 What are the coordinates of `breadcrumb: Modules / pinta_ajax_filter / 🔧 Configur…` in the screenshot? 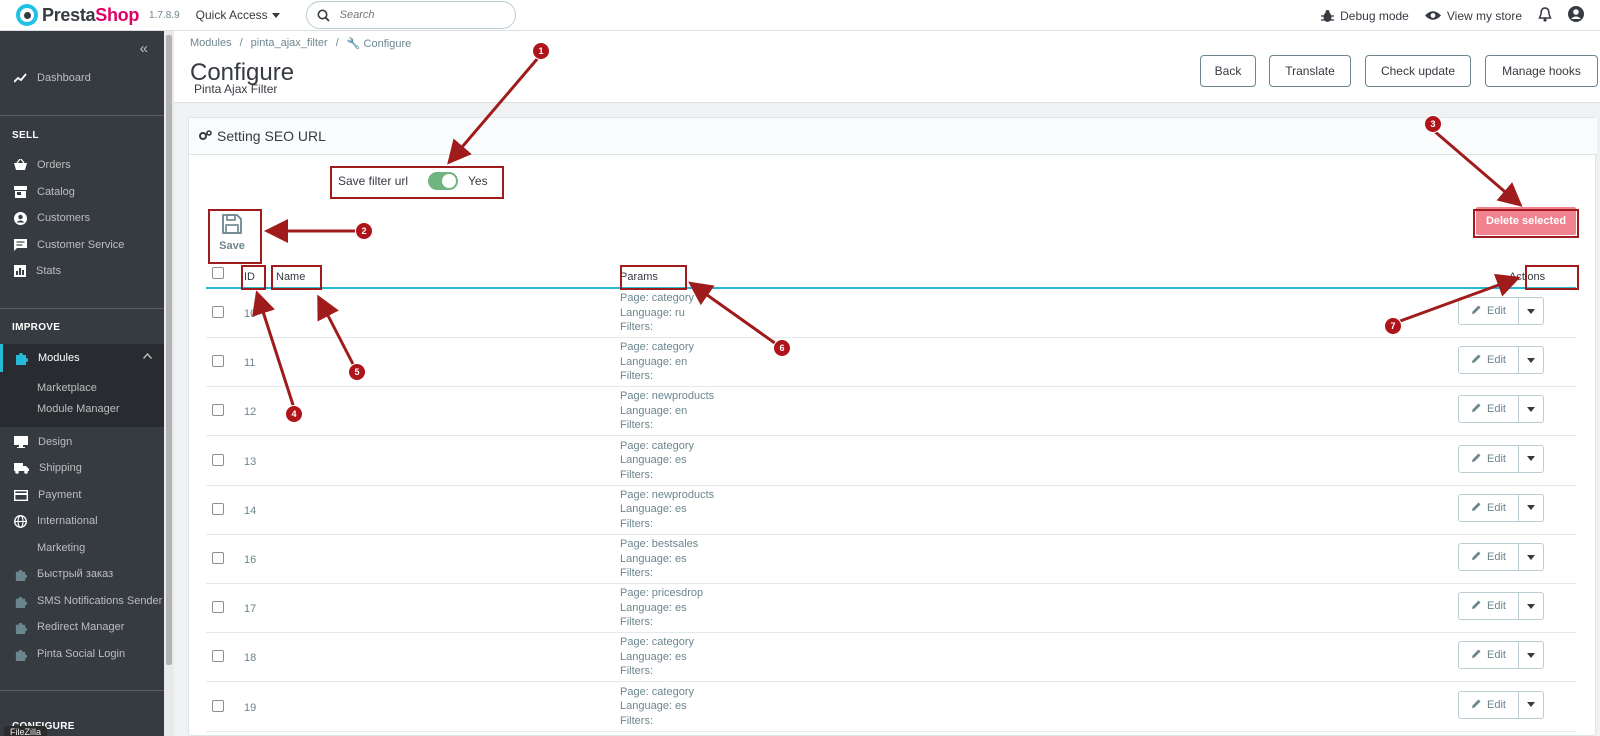 It's located at (301, 43).